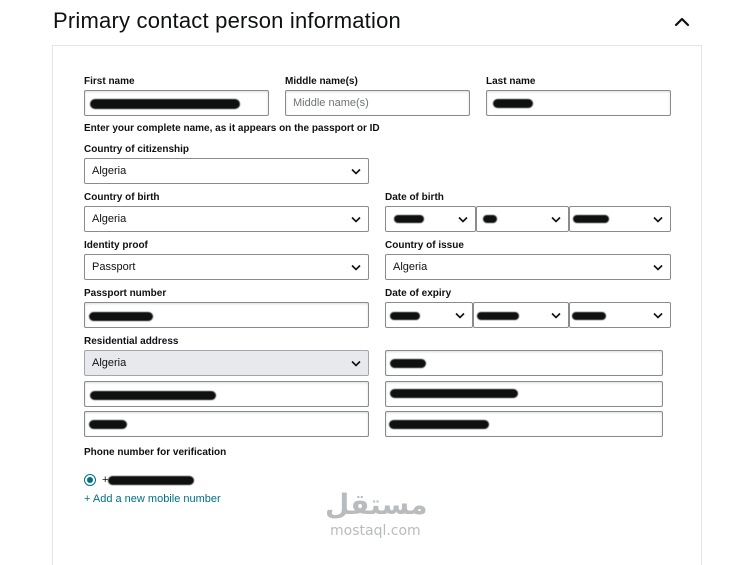 Image resolution: width=742 pixels, height=565 pixels. Describe the element at coordinates (414, 197) in the screenshot. I see `dob-label: Date of birth` at that location.